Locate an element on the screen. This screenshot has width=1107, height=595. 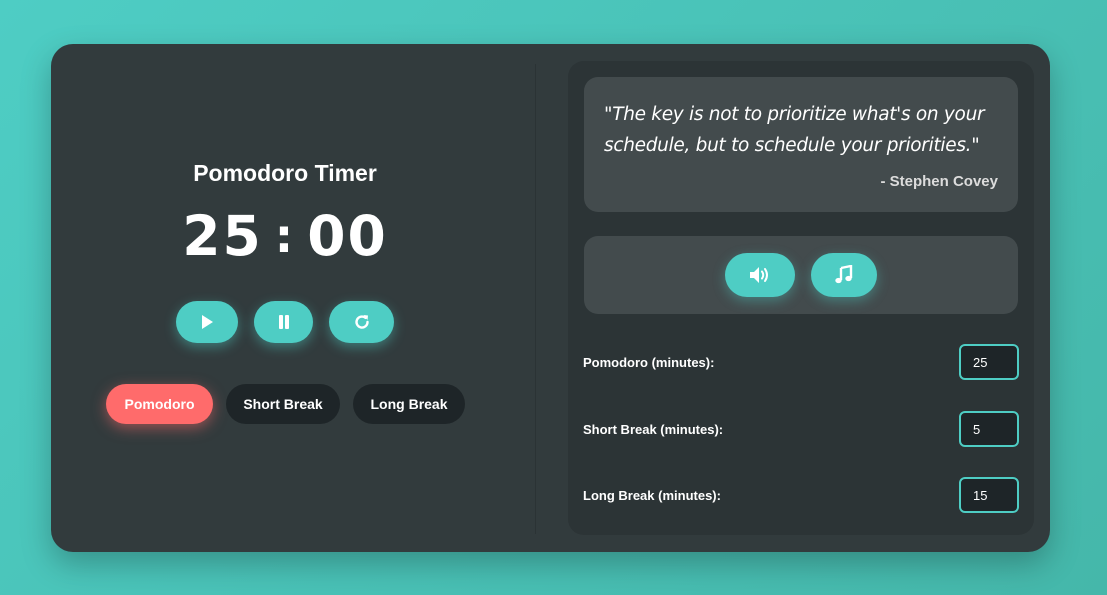
timer-minutes: 25 is located at coordinates (222, 236).